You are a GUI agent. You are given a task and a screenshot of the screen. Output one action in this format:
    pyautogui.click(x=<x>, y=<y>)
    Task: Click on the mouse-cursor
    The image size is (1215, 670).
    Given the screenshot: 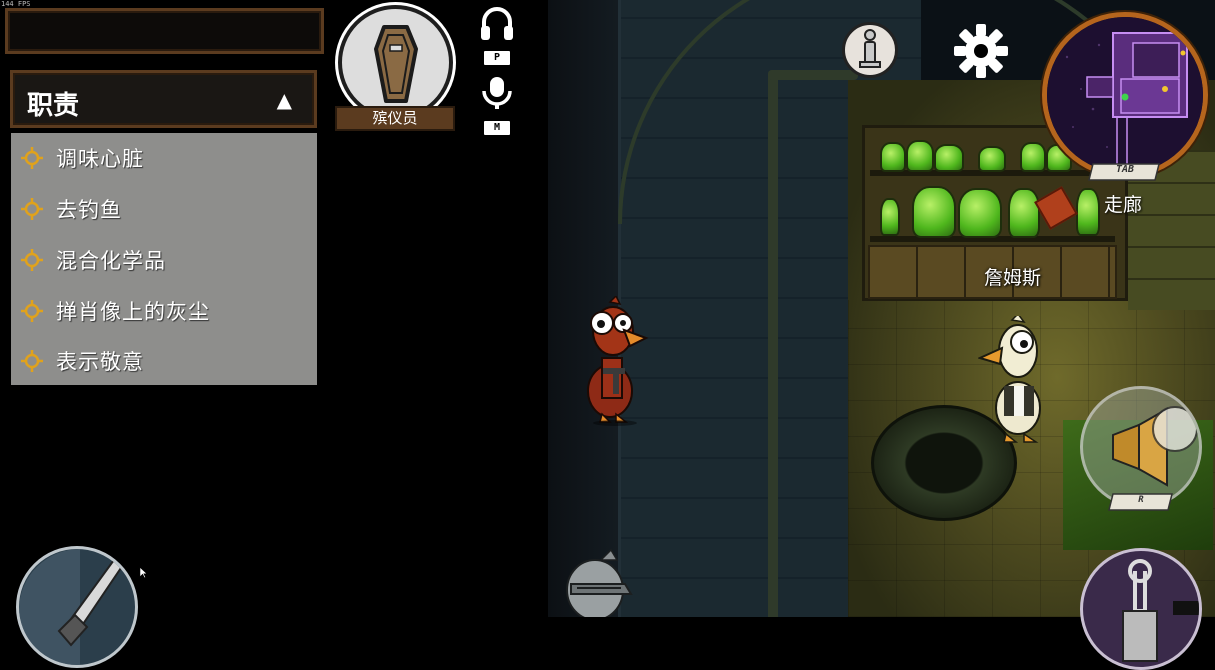 What is the action you would take?
    pyautogui.click(x=143, y=572)
    